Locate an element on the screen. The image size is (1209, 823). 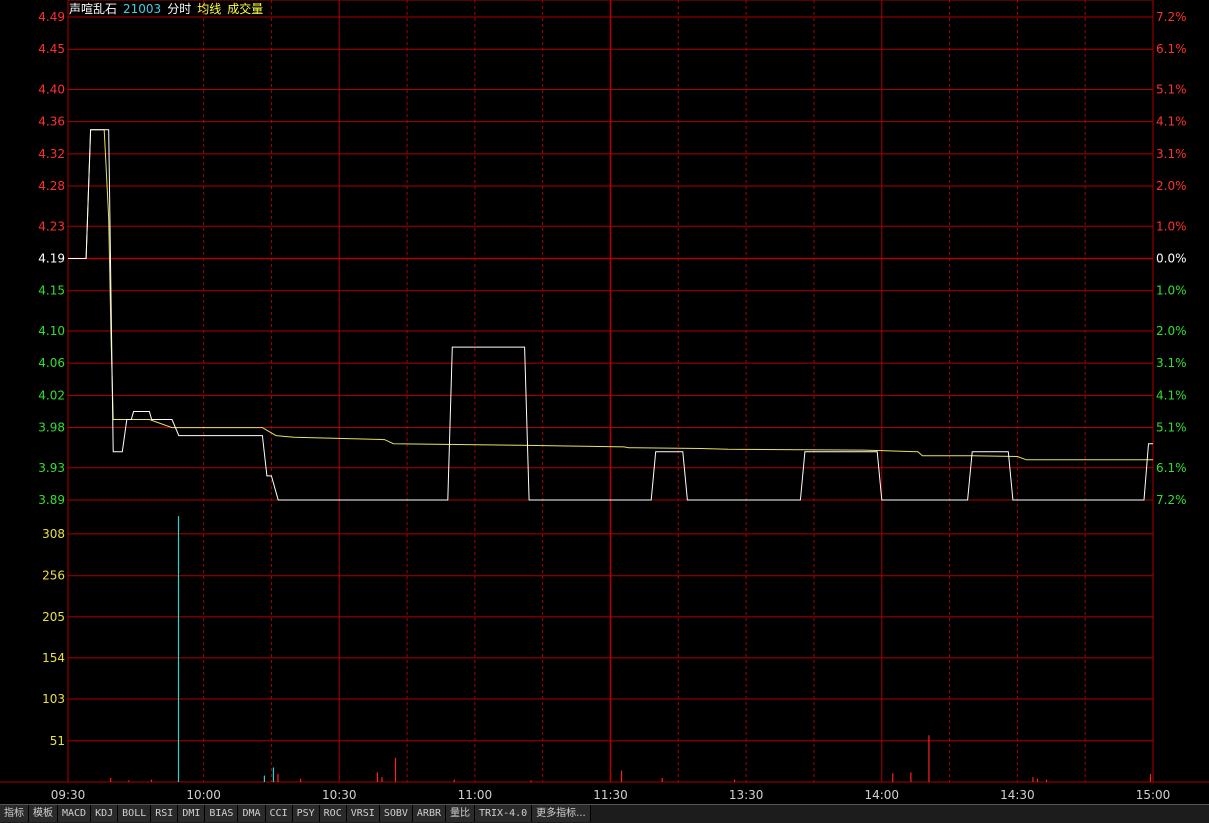
price-tick-label: 4.15 is located at coordinates (51, 291).